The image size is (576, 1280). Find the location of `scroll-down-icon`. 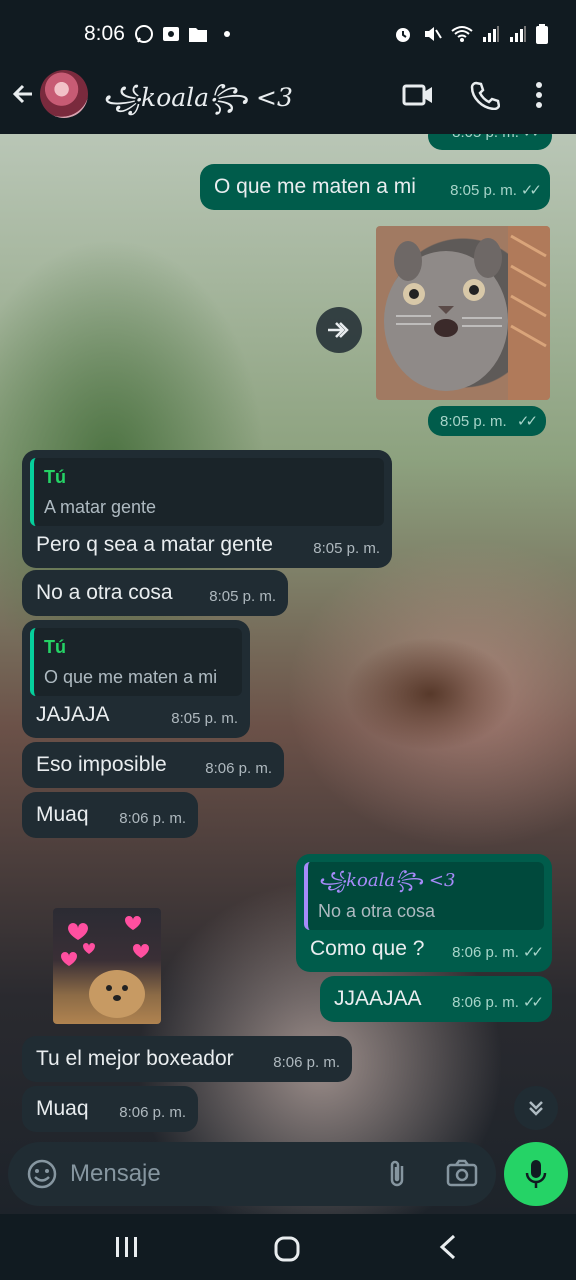

scroll-down-icon is located at coordinates (536, 1108).